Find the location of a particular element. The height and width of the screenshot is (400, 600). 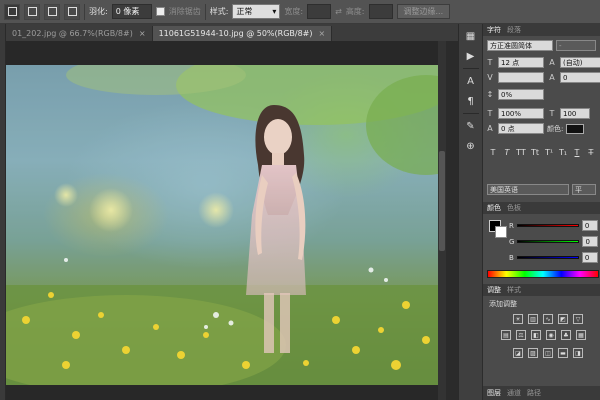

photo-filter-icon: ◉ is located at coordinates (551, 335).